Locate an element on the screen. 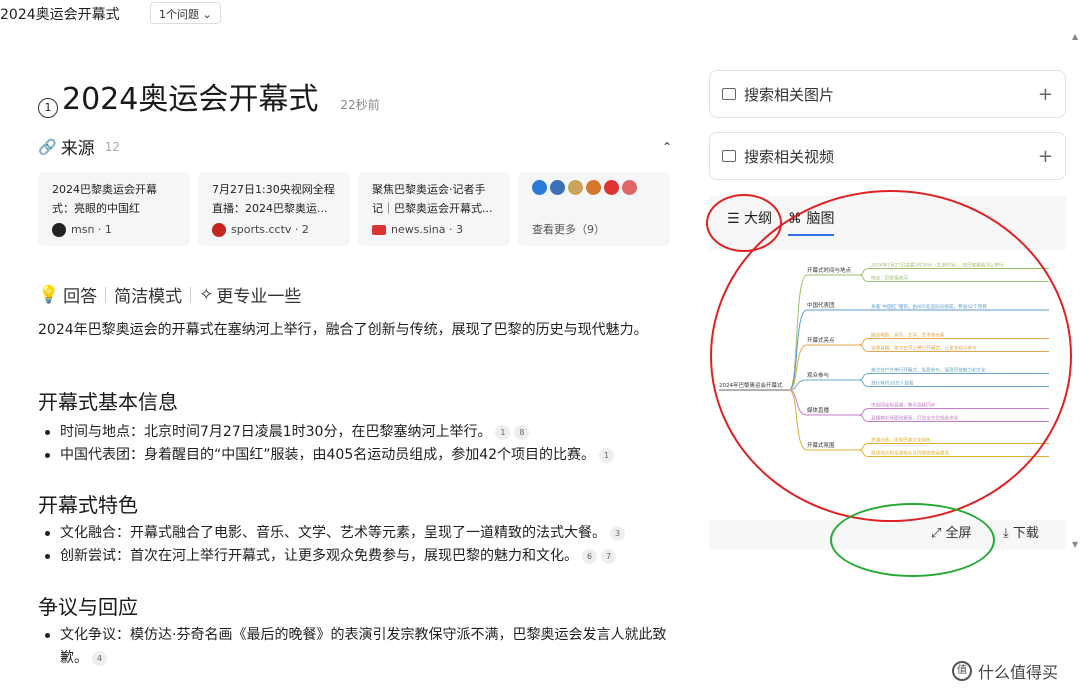  scroll-up-arrow: ▲ is located at coordinates (1075, 36).